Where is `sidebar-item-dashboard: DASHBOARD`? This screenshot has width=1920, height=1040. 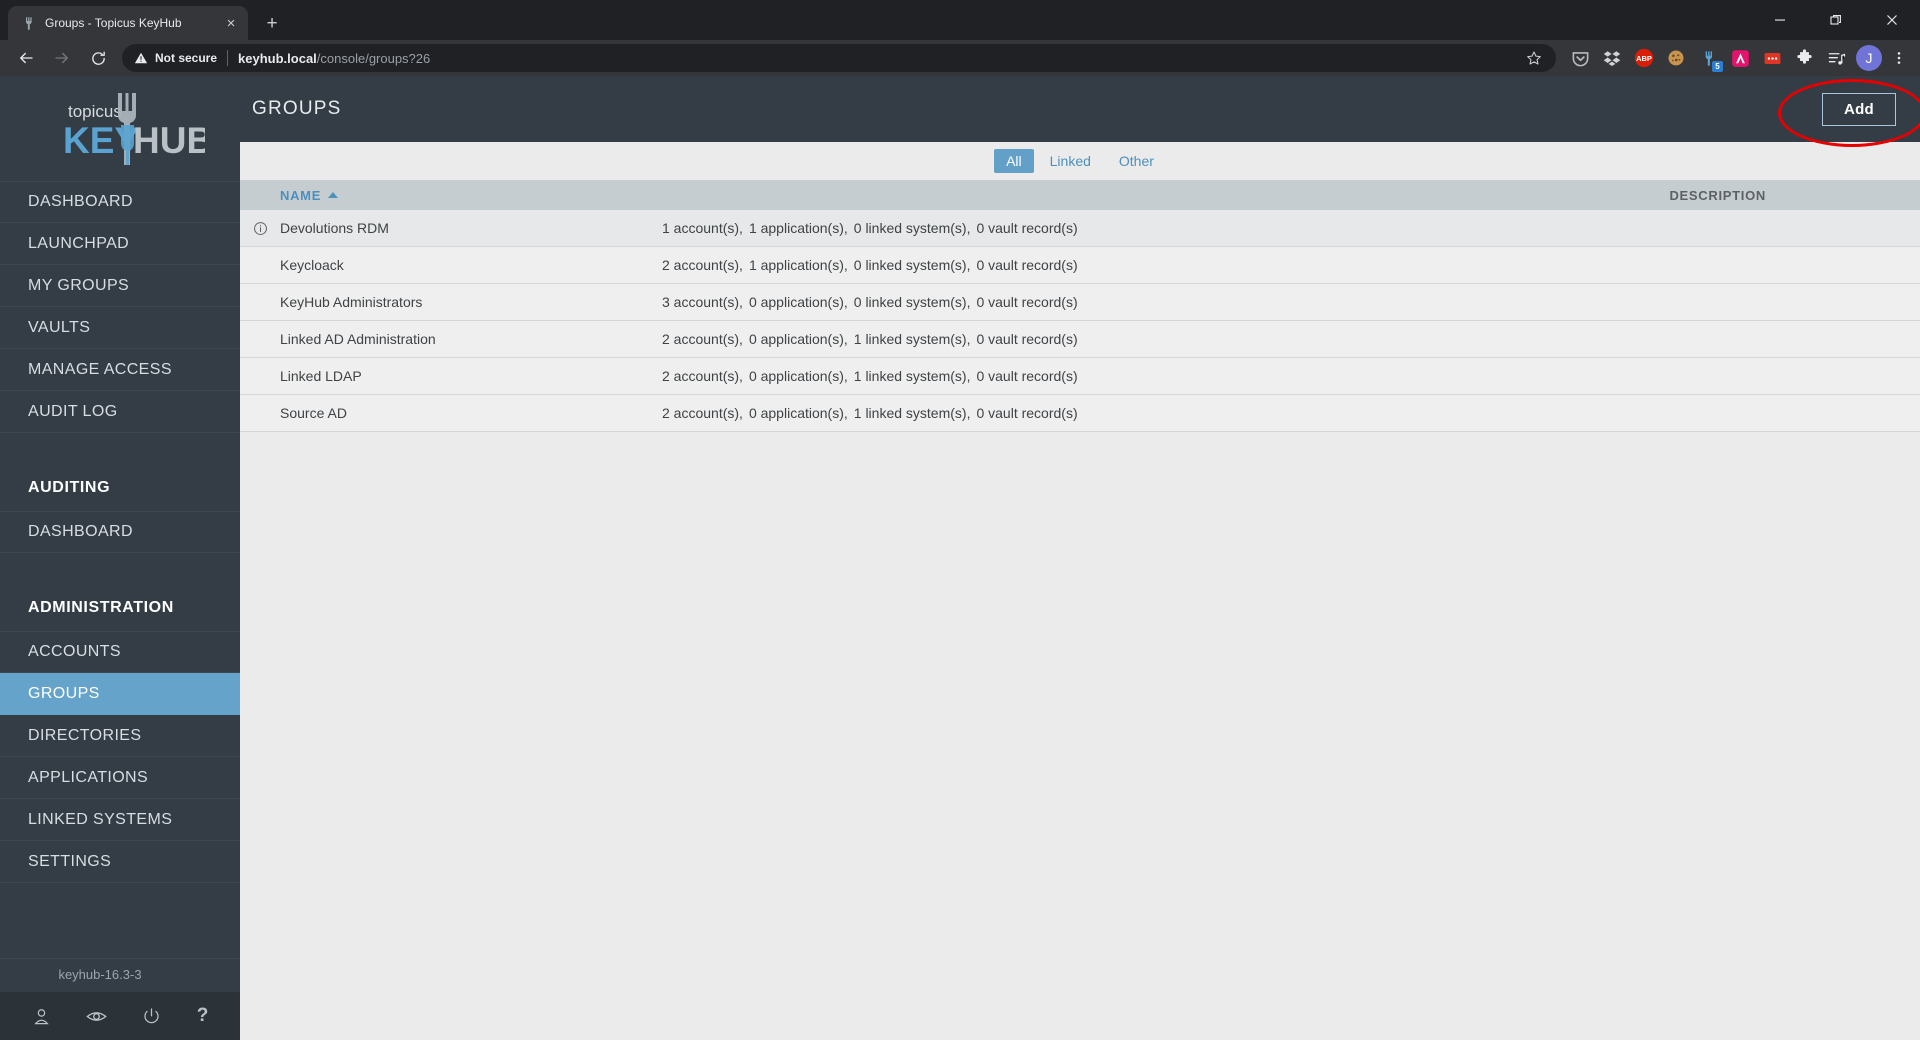
sidebar-item-dashboard: DASHBOARD is located at coordinates (120, 202).